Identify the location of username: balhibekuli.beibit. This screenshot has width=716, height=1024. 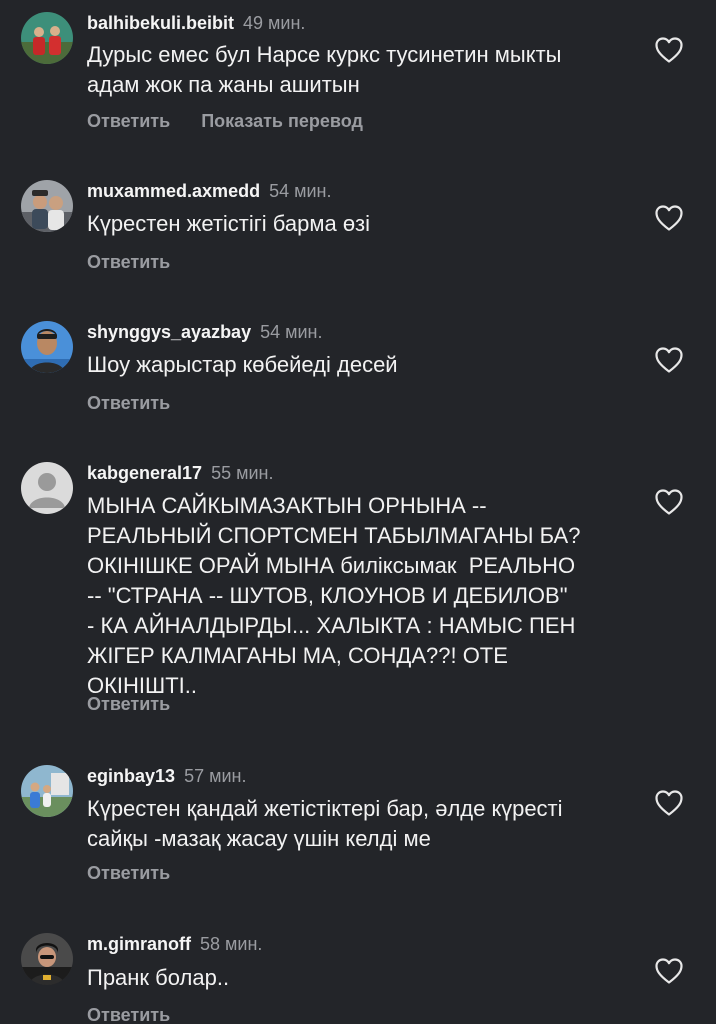
(160, 23).